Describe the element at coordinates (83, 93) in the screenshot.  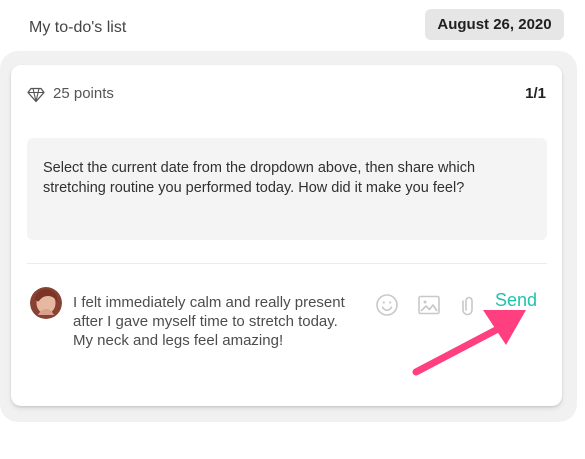
I see `points-label: 25 points` at that location.